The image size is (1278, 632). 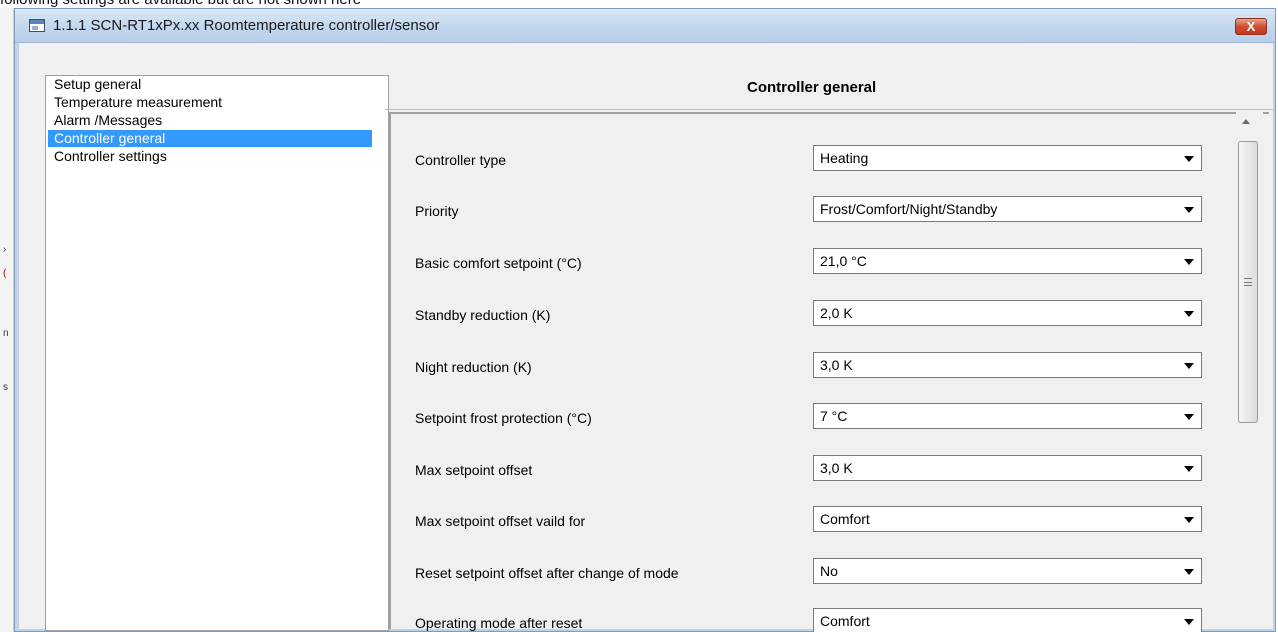 What do you see at coordinates (1007, 261) in the screenshot?
I see `basic-comfort-setpoint-select: 21,0 °C` at bounding box center [1007, 261].